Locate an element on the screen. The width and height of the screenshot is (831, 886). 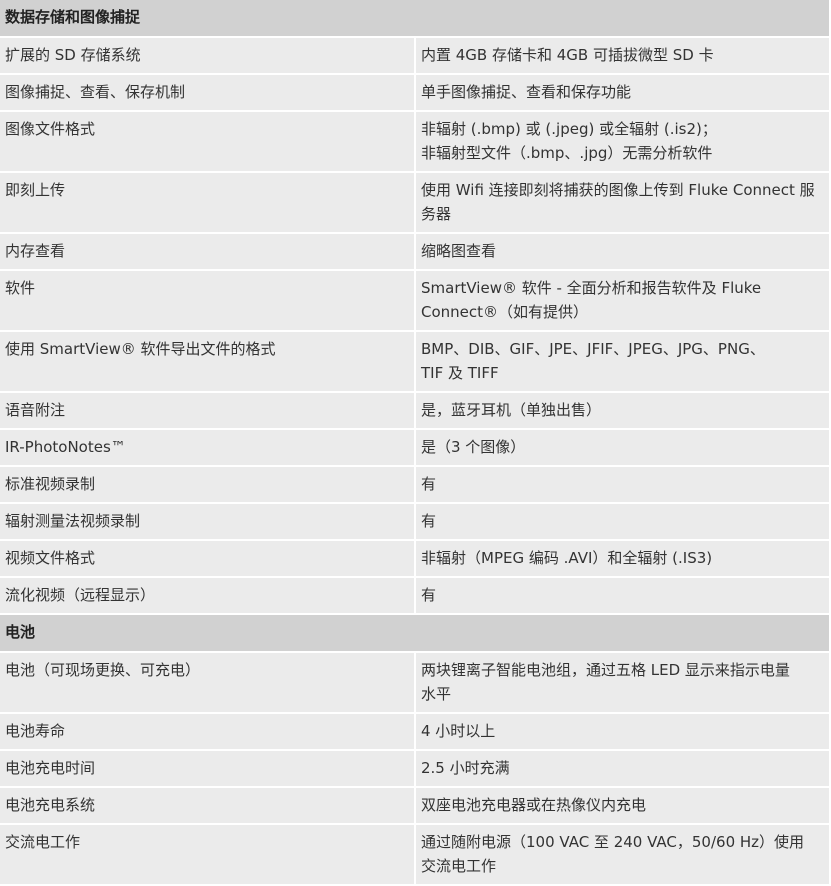
spec-label: 标准视频录制 is located at coordinates (207, 484).